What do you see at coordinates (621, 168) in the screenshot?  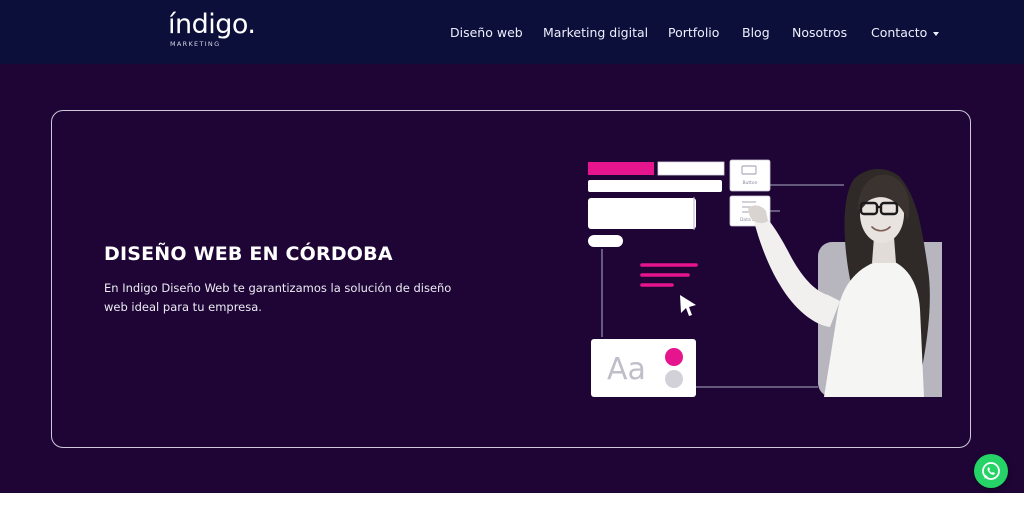 I see `pink-bar` at bounding box center [621, 168].